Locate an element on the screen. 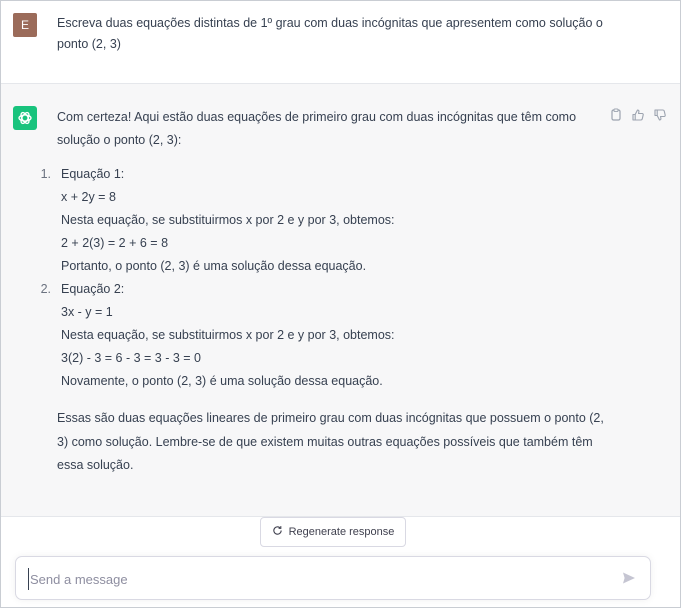  item-title: Equação 2: is located at coordinates (93, 289).